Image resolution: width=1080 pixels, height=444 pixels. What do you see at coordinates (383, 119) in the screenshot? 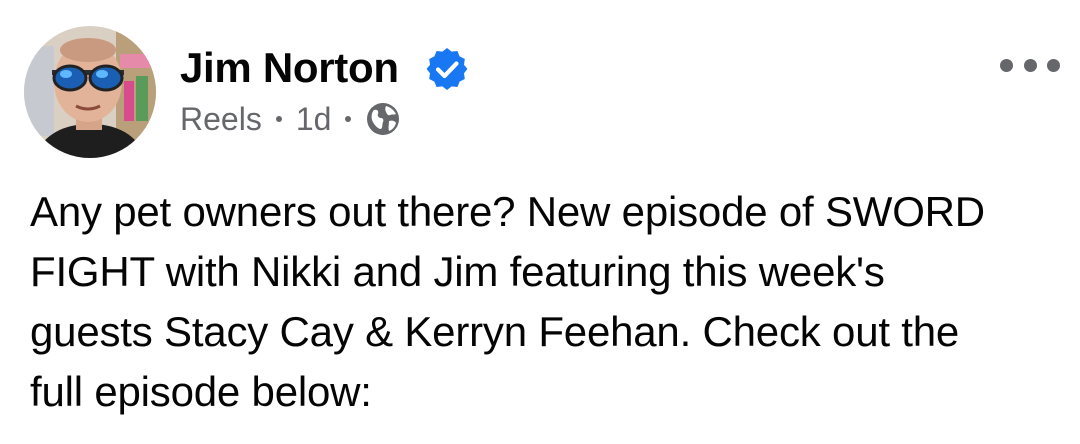
I see `globe-icon` at bounding box center [383, 119].